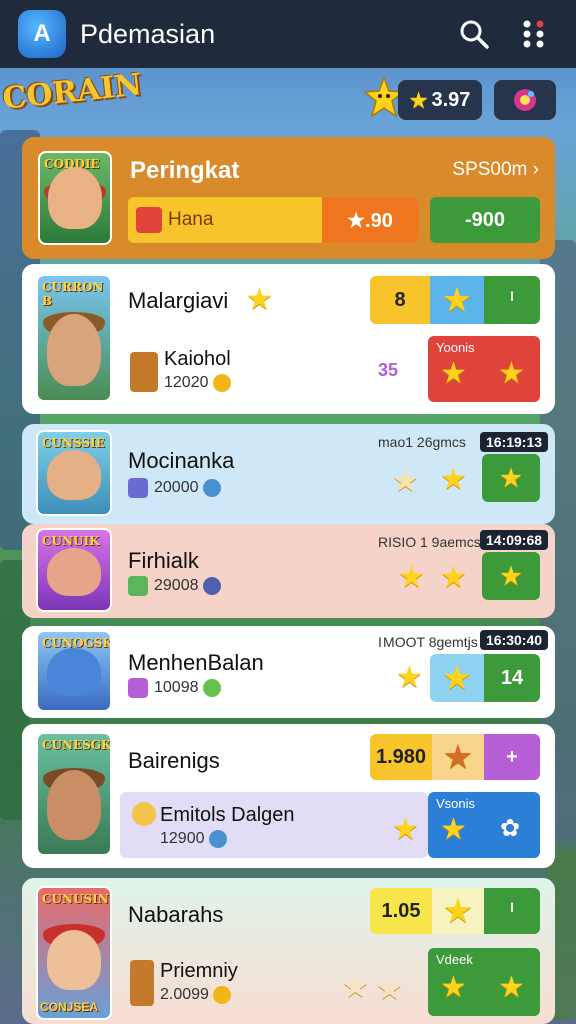  I want to click on entry-name: Nabarahs, so click(176, 914).